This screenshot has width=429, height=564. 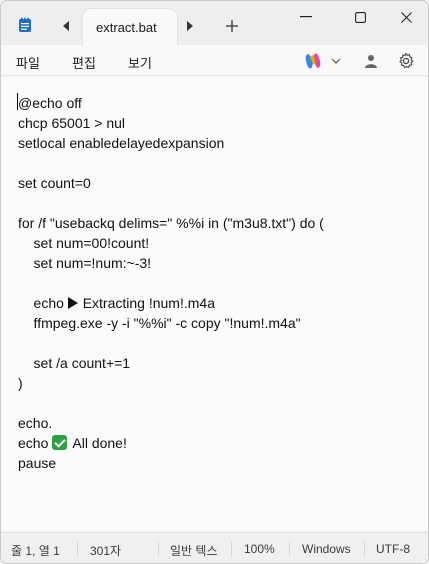 What do you see at coordinates (35, 423) in the screenshot?
I see `code-line: echo.` at bounding box center [35, 423].